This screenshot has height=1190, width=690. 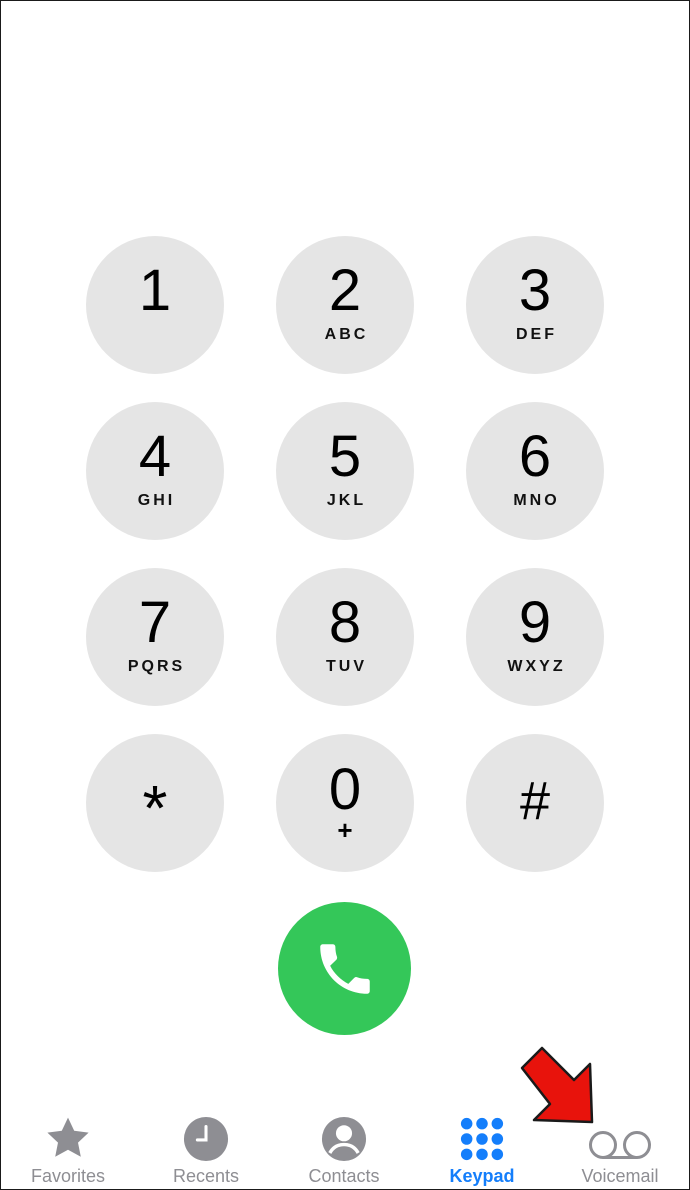 I want to click on key-letters: TUV, so click(x=346, y=666).